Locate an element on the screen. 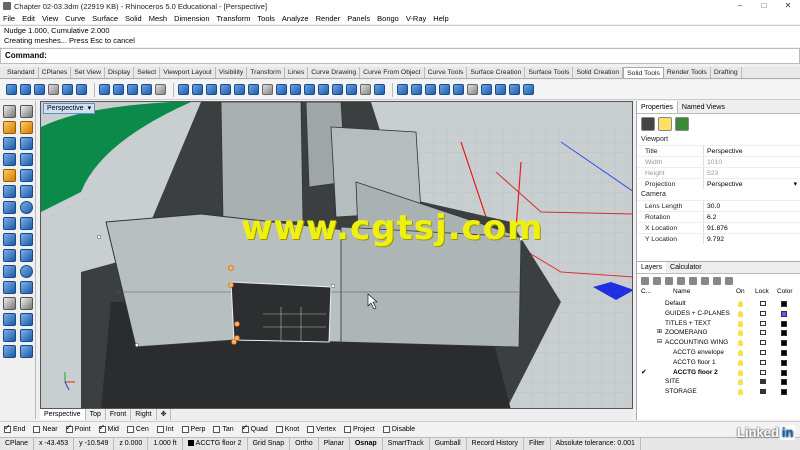 The height and width of the screenshot is (450, 800). rotate-hole-icon is located at coordinates (337, 89).